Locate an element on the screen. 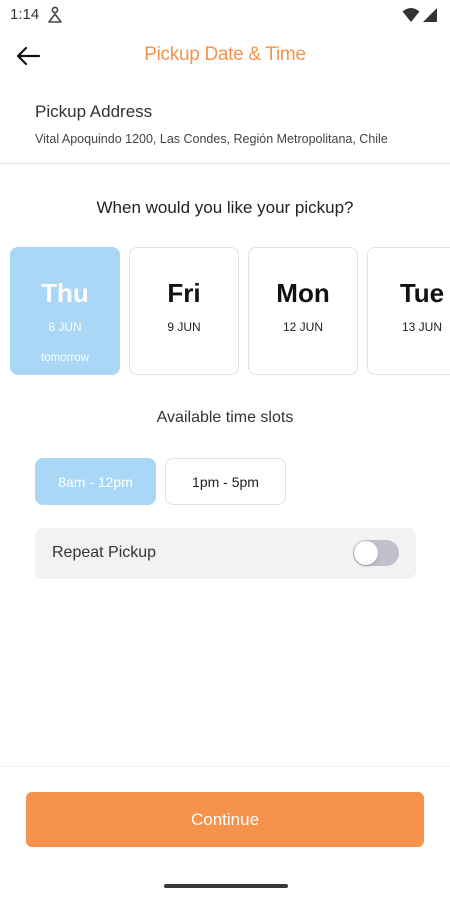 This screenshot has width=450, height=900. day-date: 8 JUN is located at coordinates (65, 327).